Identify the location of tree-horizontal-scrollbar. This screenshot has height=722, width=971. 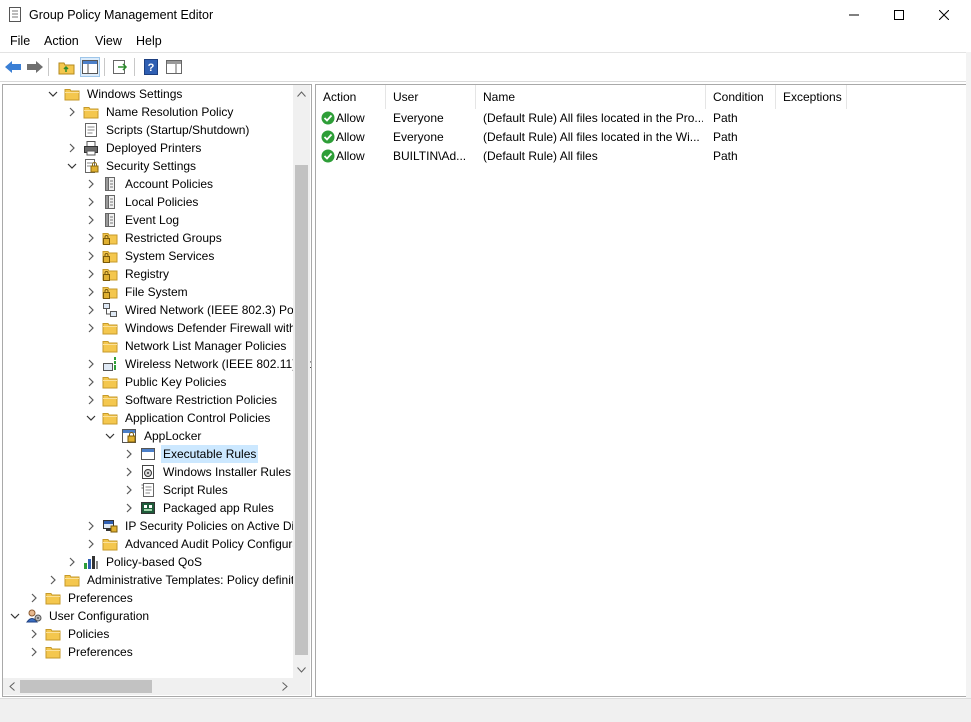
(148, 686).